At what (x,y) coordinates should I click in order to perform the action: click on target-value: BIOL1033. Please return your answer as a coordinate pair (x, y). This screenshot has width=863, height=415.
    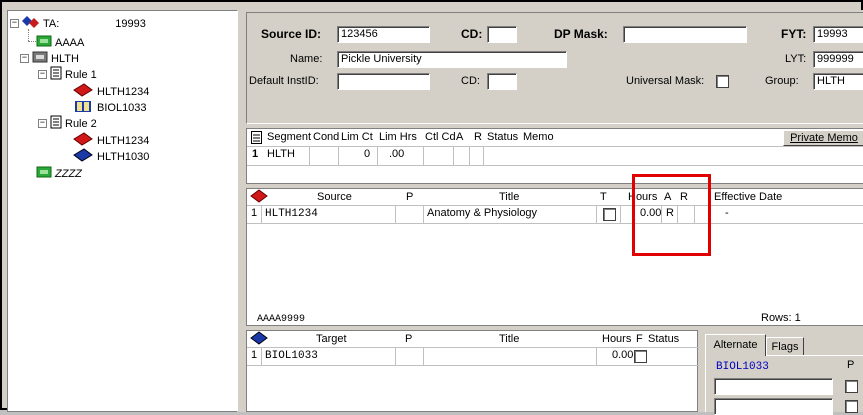
    Looking at the image, I should click on (291, 356).